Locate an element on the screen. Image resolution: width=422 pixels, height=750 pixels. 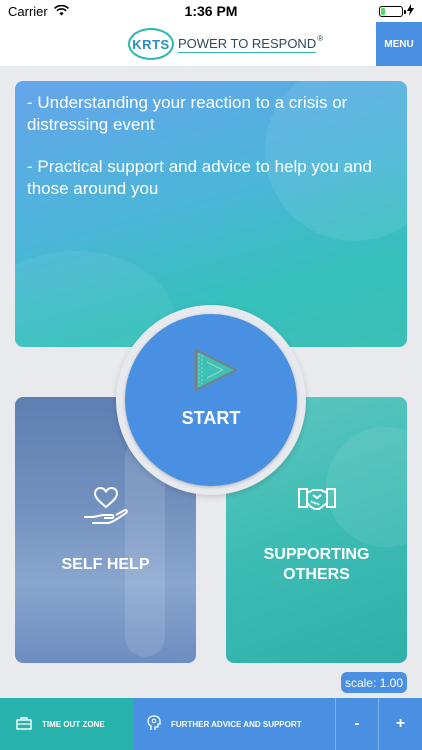
supporting-label-2: OTHERS is located at coordinates (316, 574).